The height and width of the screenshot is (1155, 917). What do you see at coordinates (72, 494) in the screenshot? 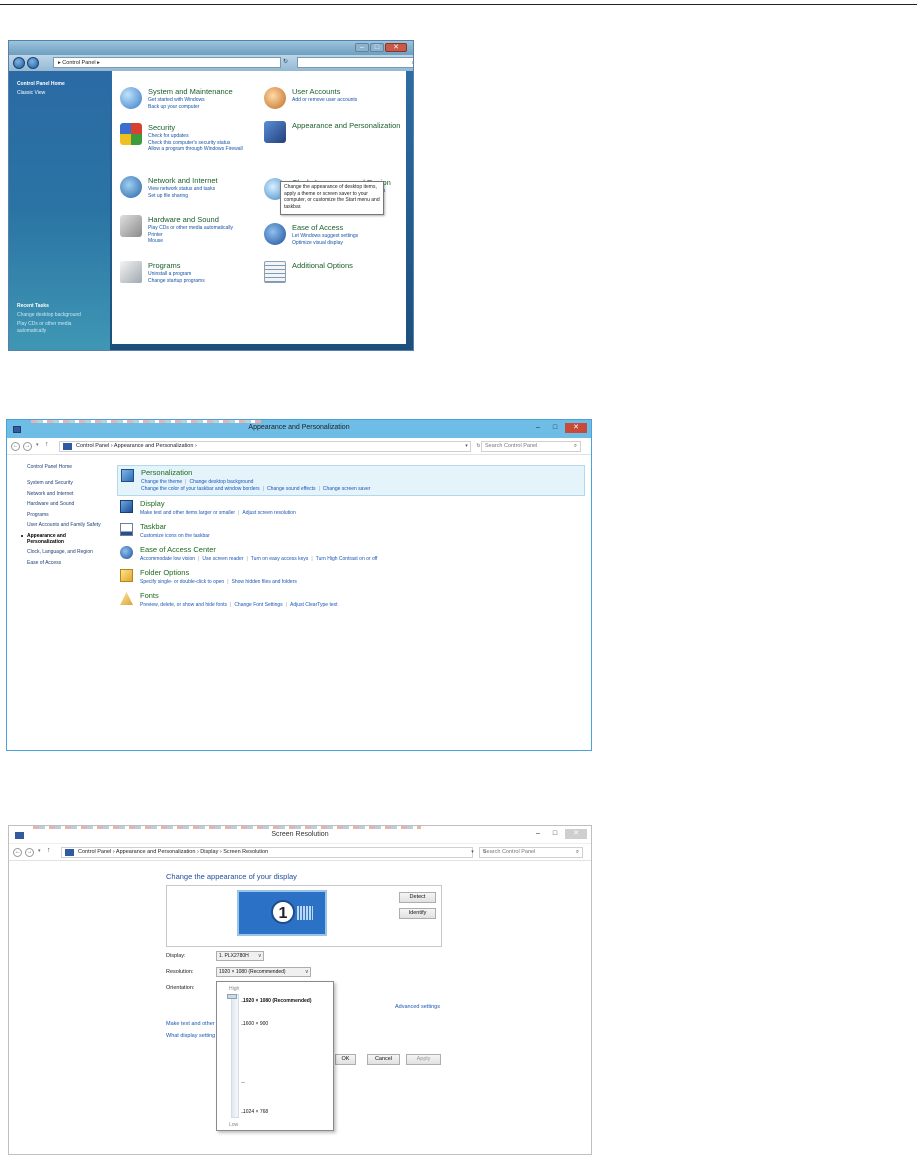
I see `sidebar-item-network: Network and Internet` at bounding box center [72, 494].